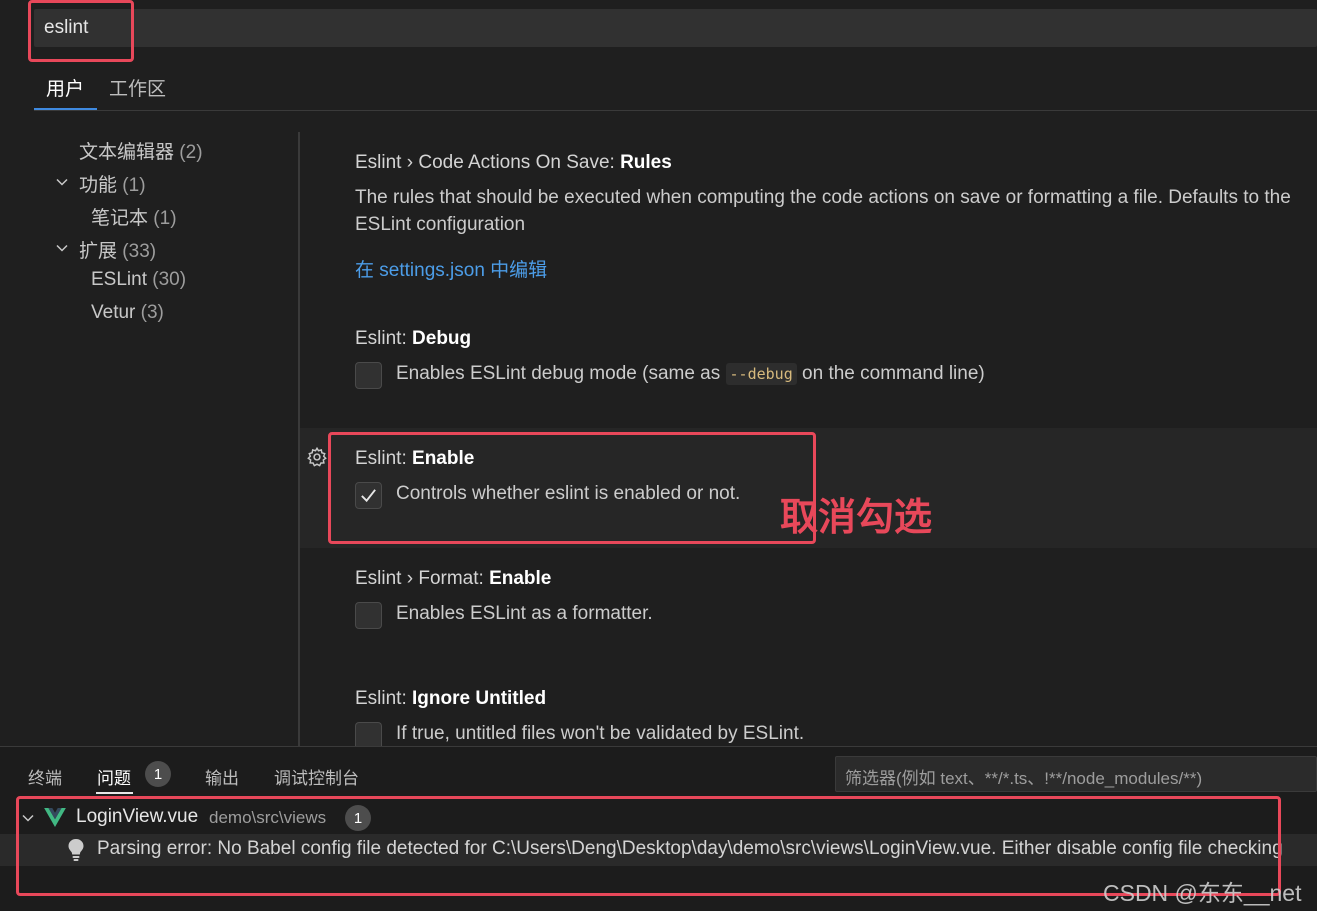 This screenshot has height=911, width=1317. What do you see at coordinates (117, 249) in the screenshot?
I see `tree-item-extensions: 扩展 (33)` at bounding box center [117, 249].